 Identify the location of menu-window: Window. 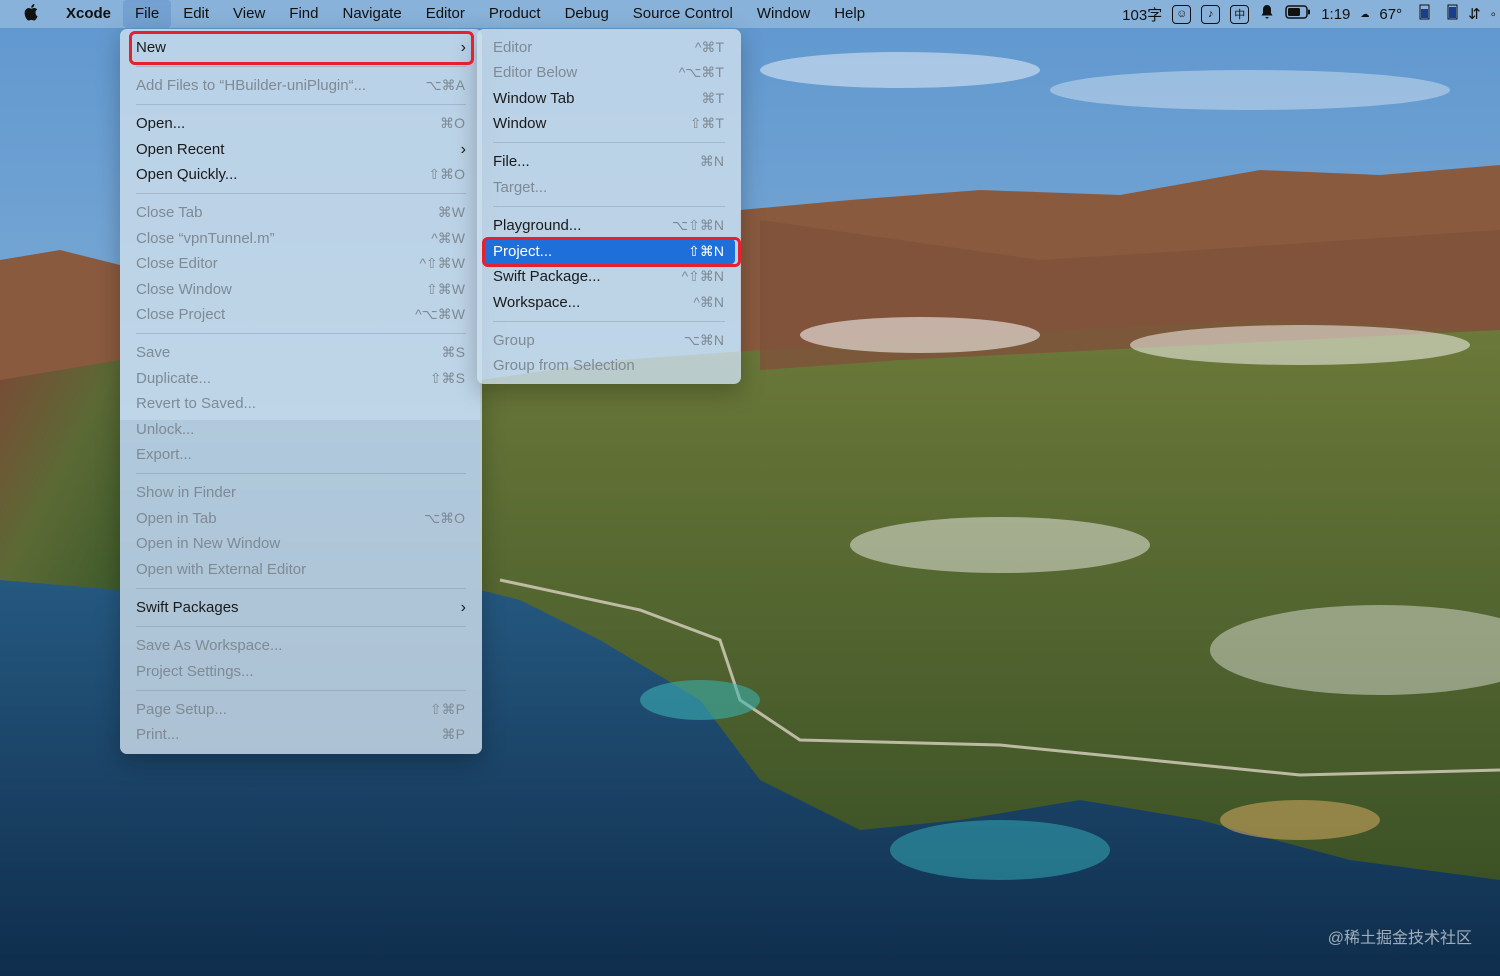
(783, 14).